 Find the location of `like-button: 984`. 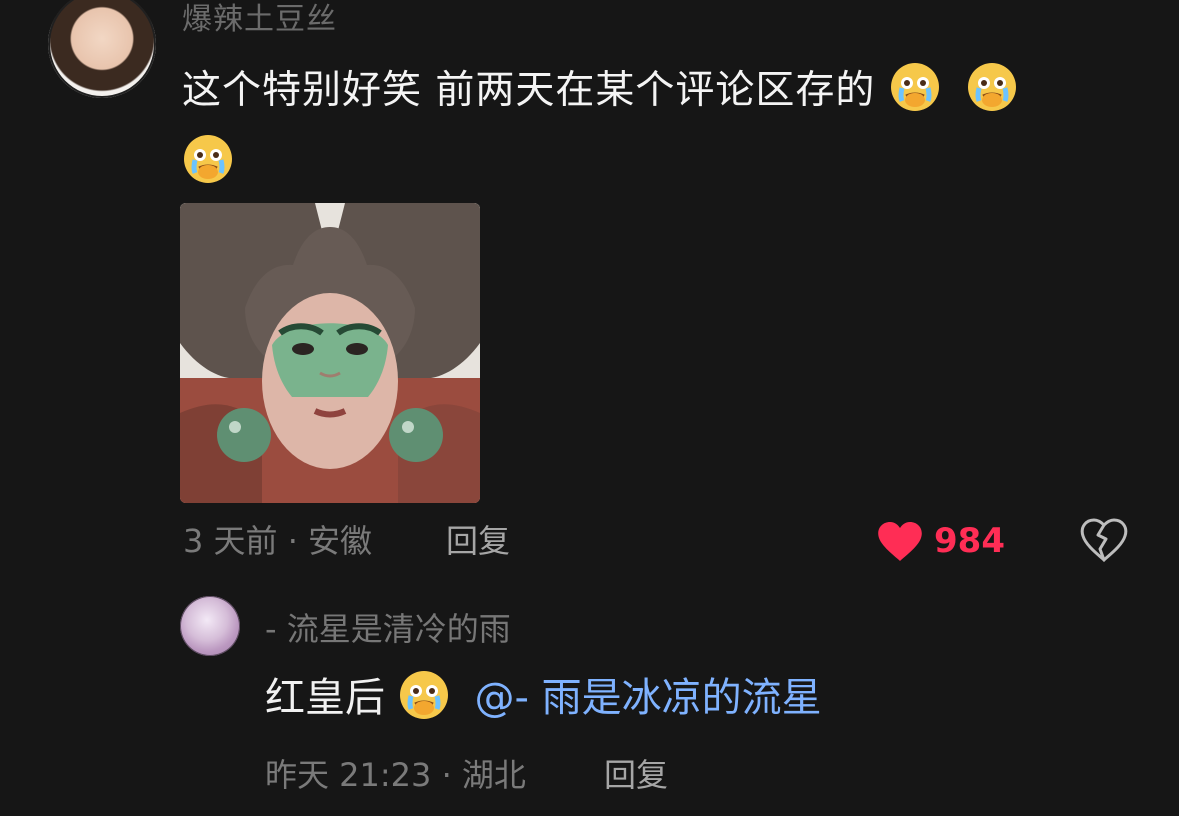

like-button: 984 is located at coordinates (940, 541).